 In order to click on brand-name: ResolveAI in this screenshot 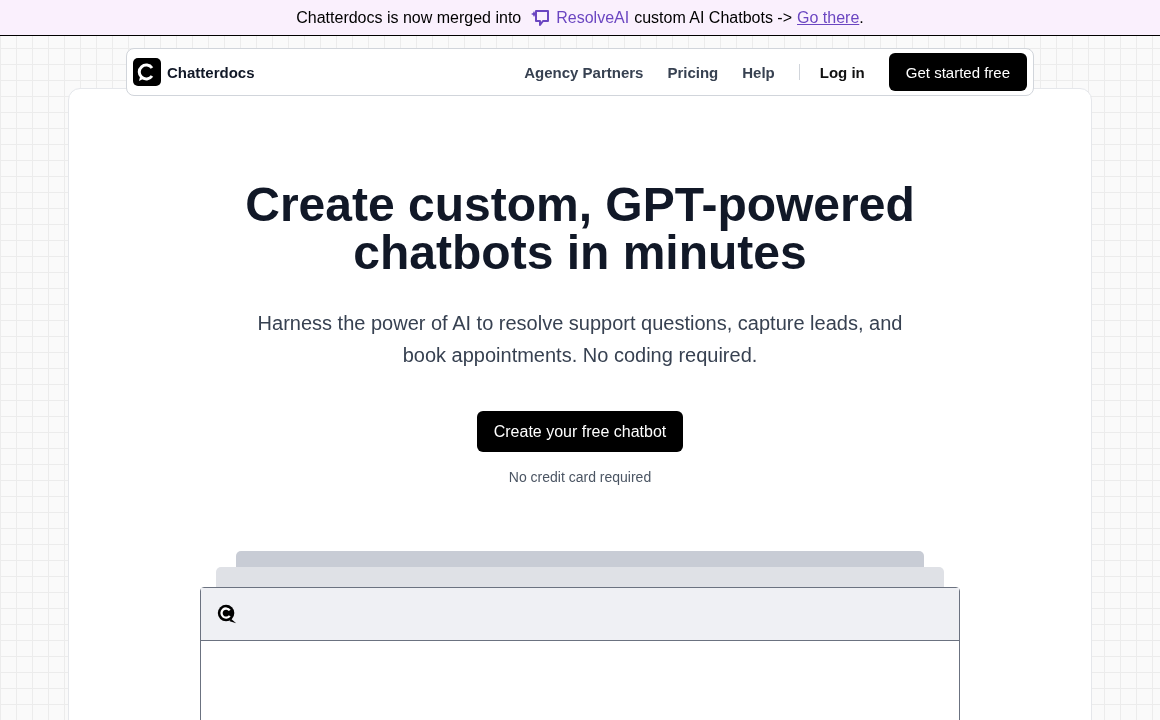, I will do `click(593, 17)`.